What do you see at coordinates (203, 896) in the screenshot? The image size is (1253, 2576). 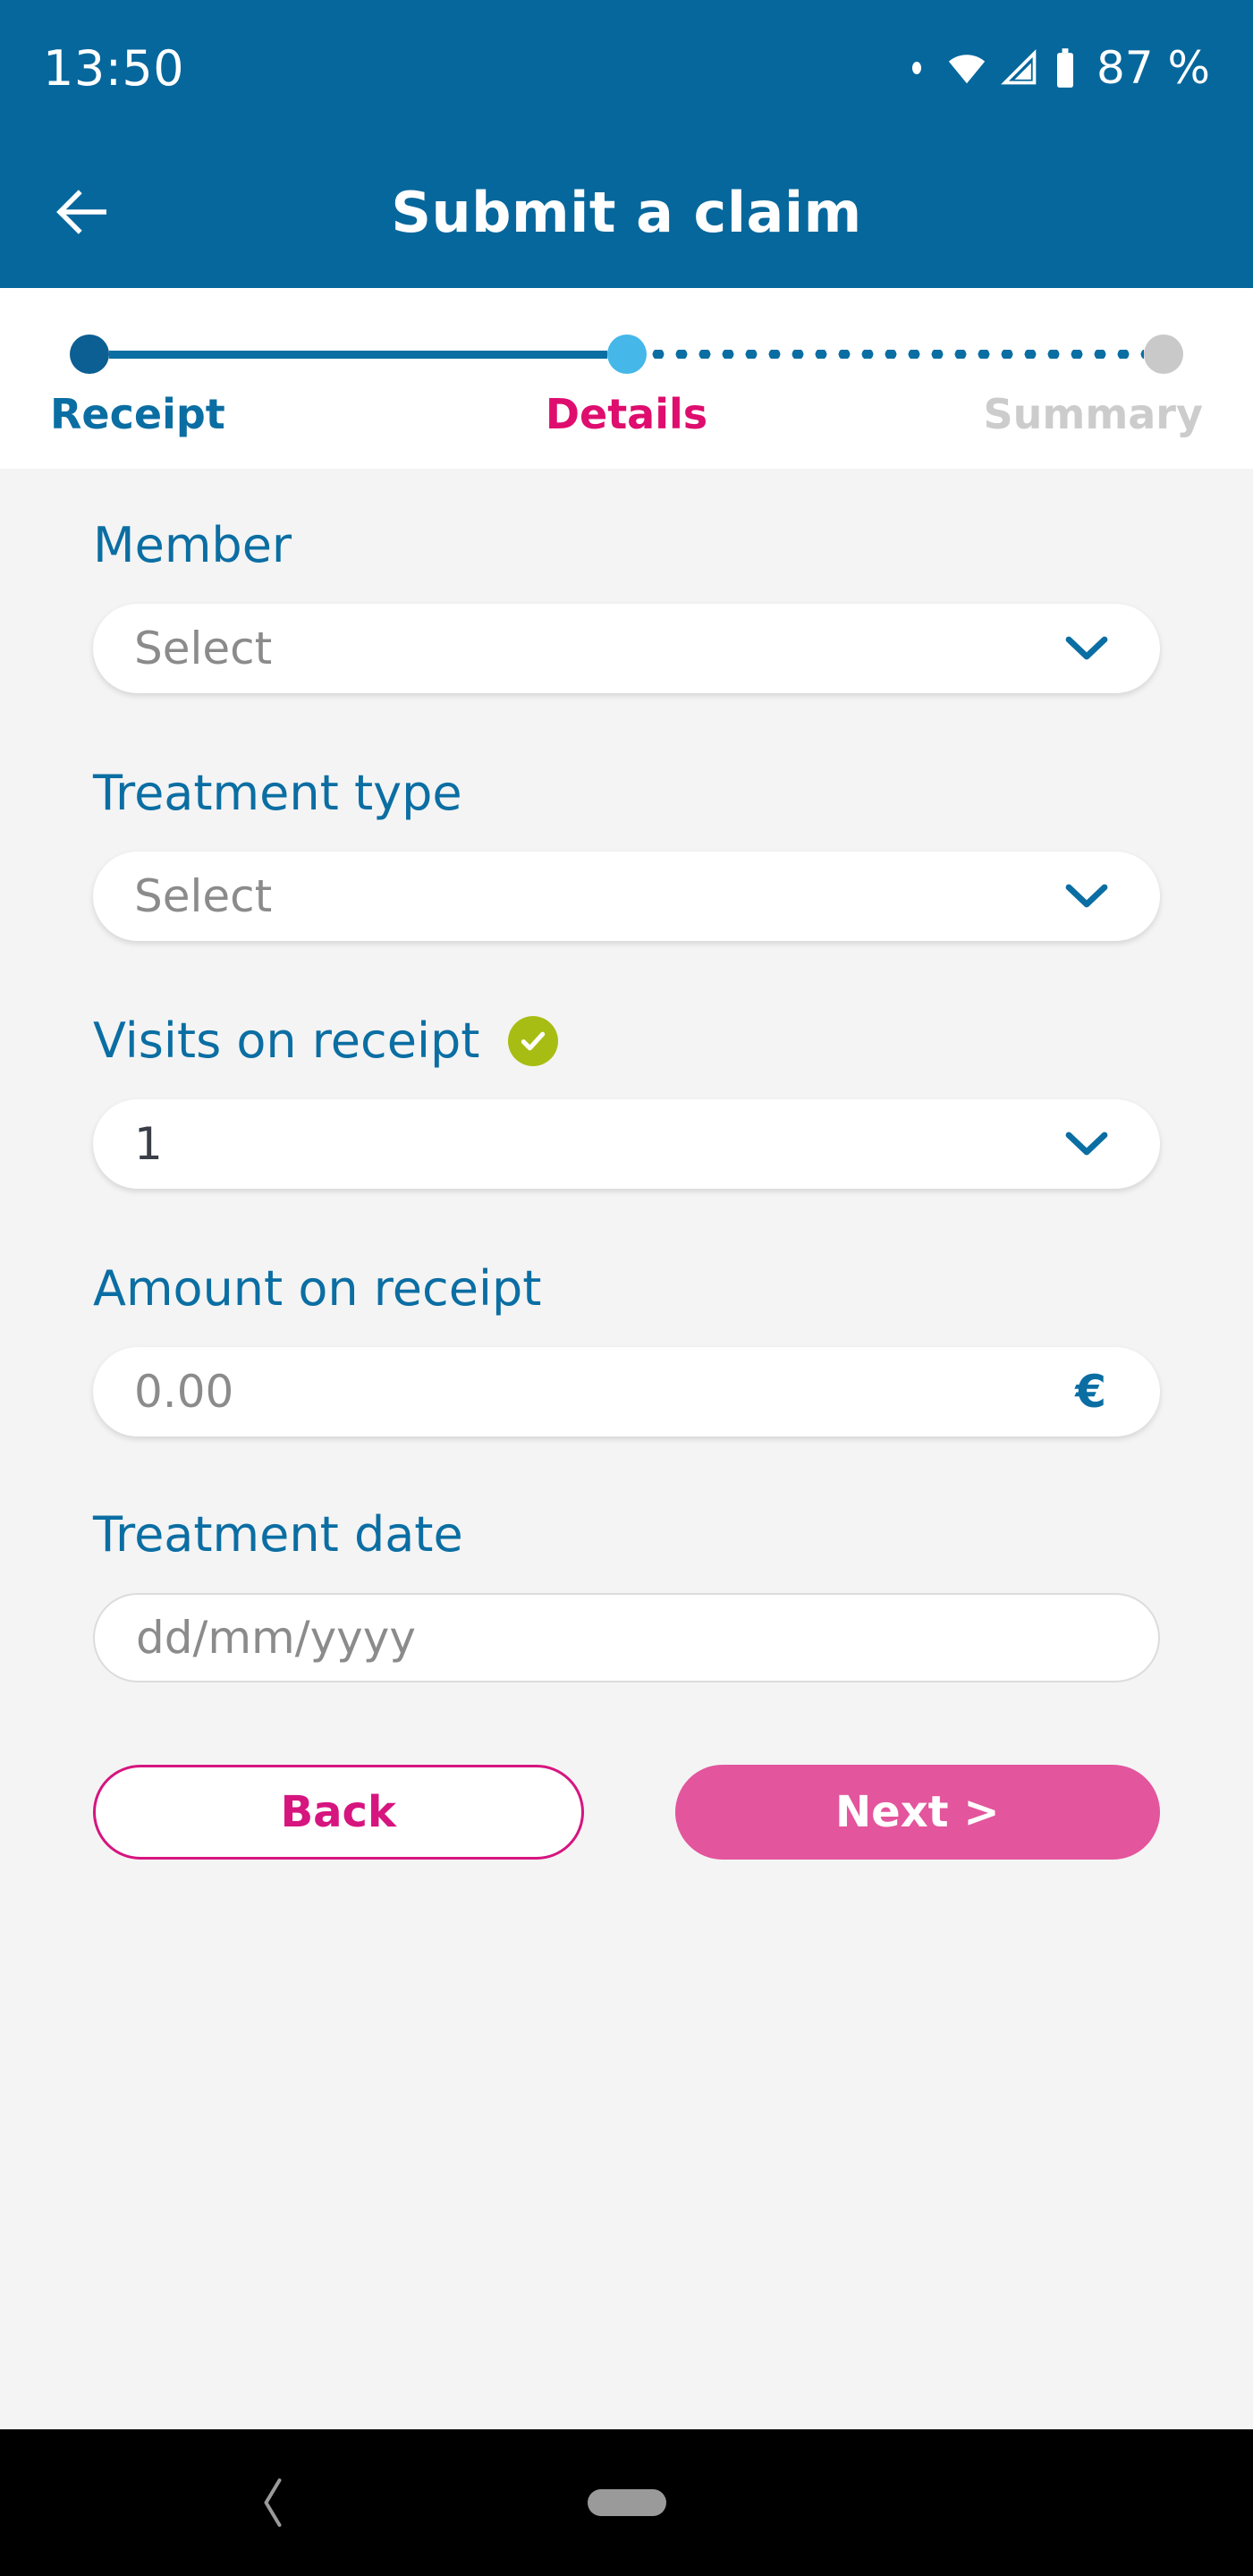 I see `treatment-type-select-value: Select` at bounding box center [203, 896].